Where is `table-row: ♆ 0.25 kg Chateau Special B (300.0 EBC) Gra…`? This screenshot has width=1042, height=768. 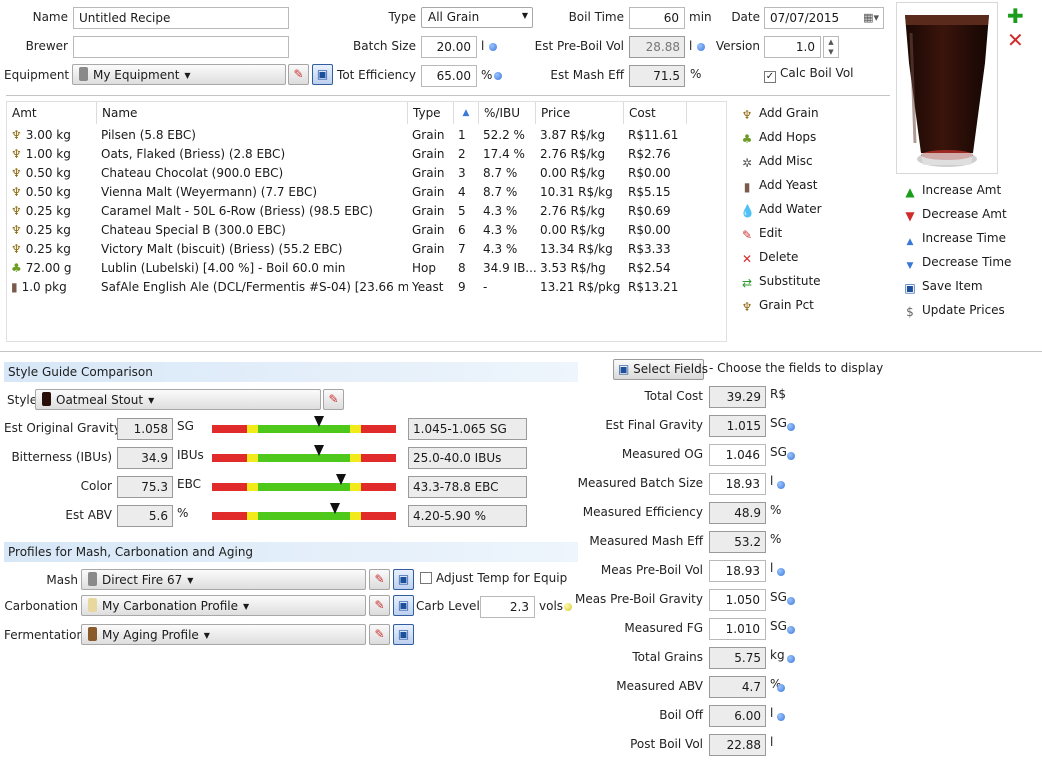 table-row: ♆ 0.25 kg Chateau Special B (300.0 EBC) Gra… is located at coordinates (347, 230).